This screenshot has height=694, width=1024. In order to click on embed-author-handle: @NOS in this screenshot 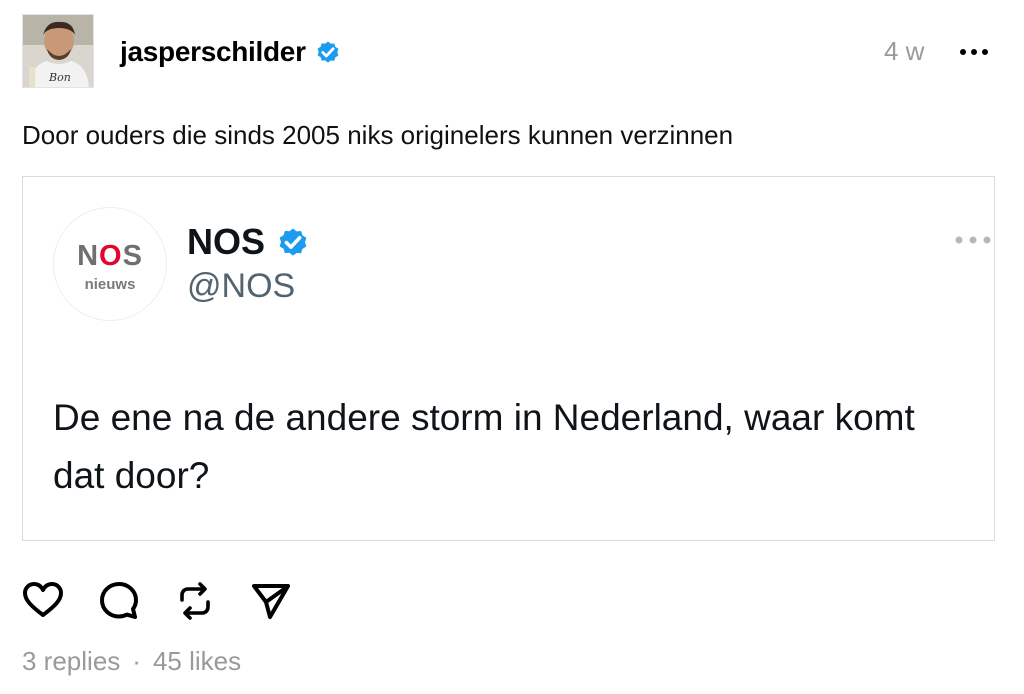, I will do `click(241, 286)`.